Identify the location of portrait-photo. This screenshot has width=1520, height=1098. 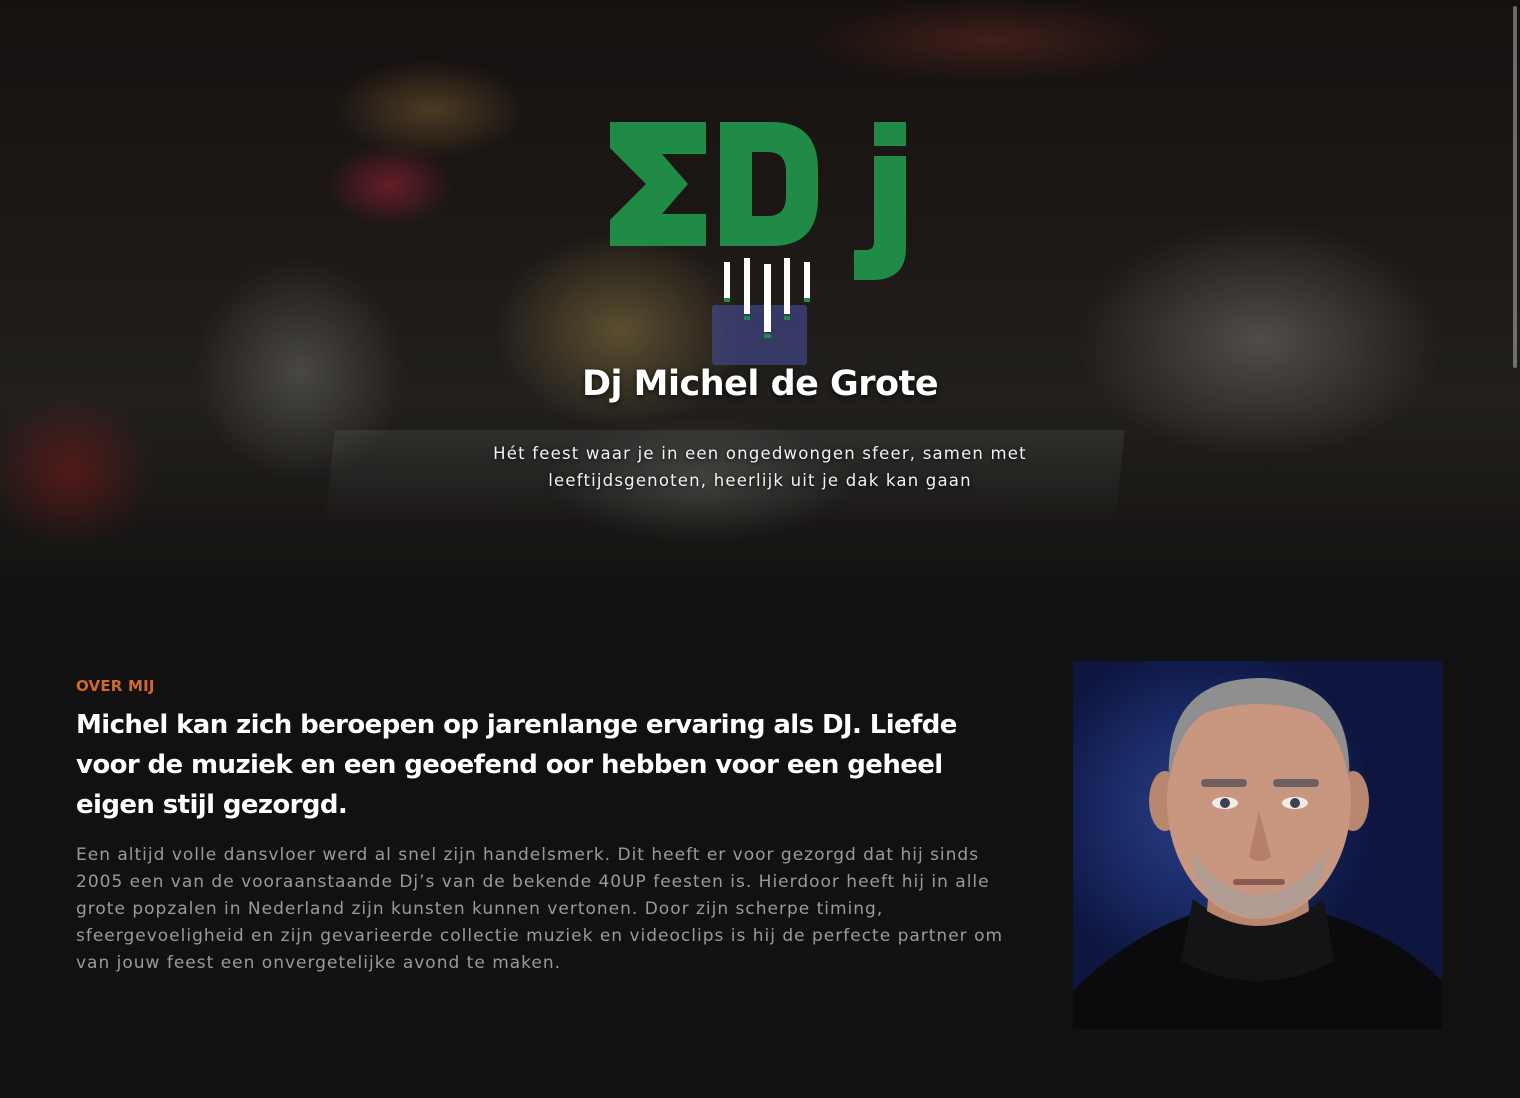
(1257, 845).